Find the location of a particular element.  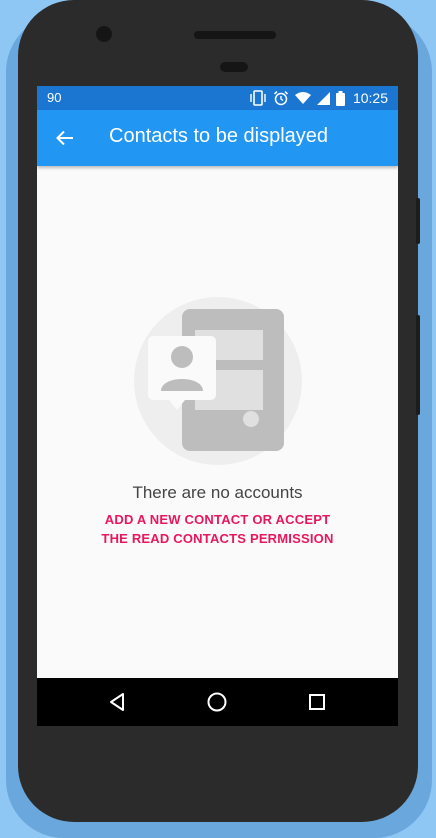

status-icons: 10:25 is located at coordinates (318, 98).